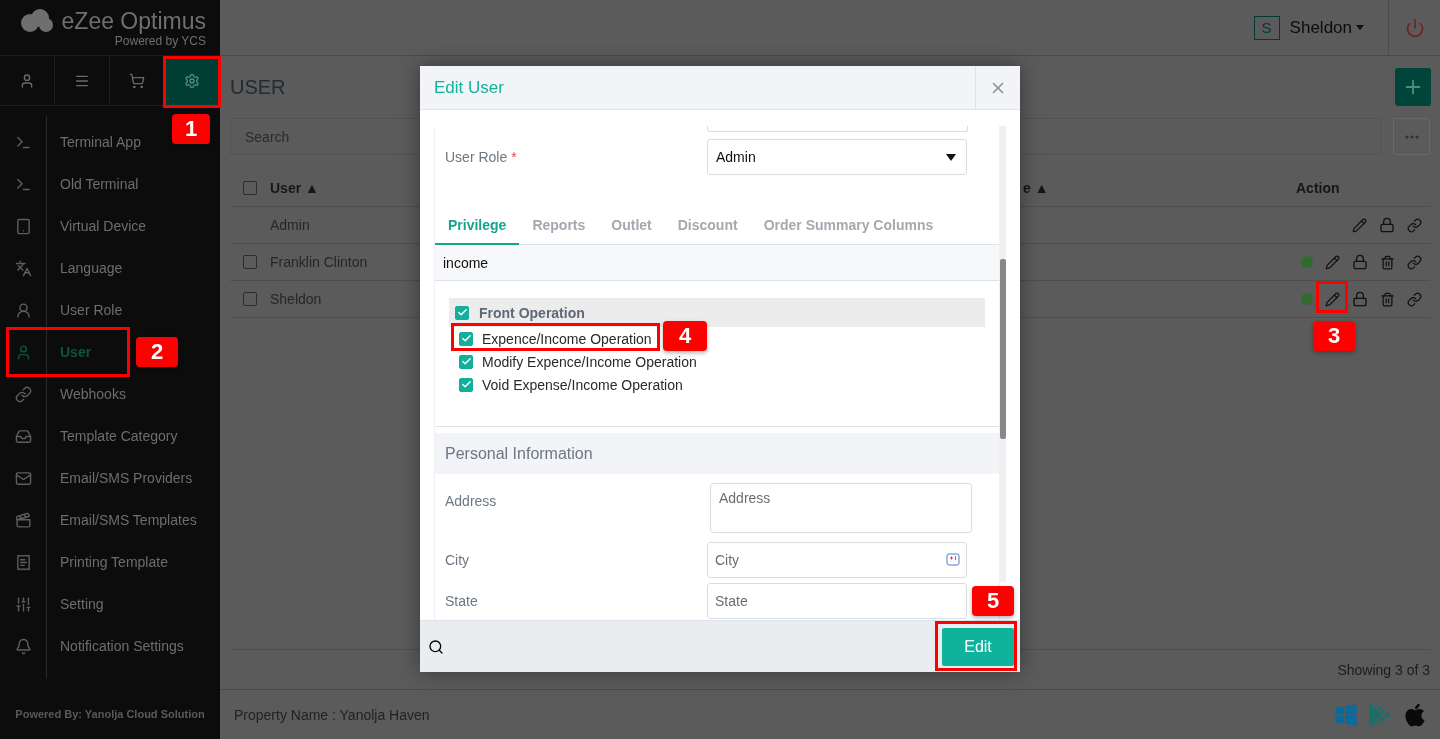 The width and height of the screenshot is (1440, 739). I want to click on sliders-icon, so click(23, 604).